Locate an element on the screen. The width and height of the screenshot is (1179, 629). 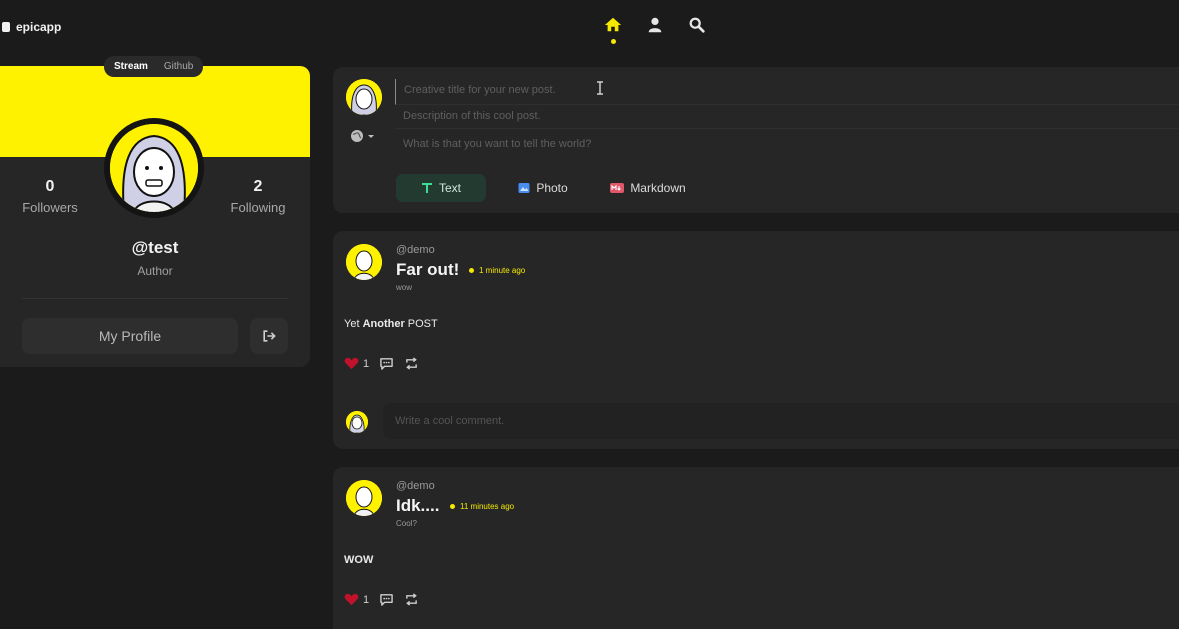
active-indicator is located at coordinates (613, 41).